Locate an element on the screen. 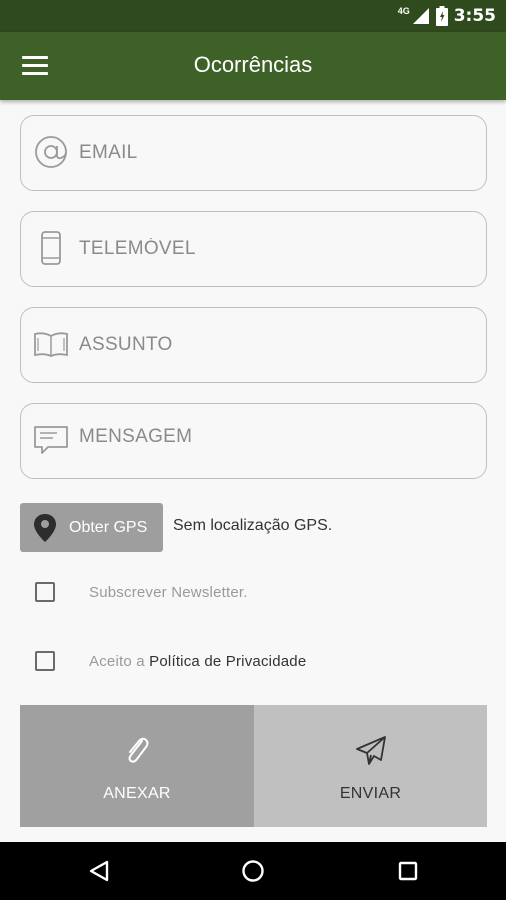  system-nav-bar is located at coordinates (253, 871).